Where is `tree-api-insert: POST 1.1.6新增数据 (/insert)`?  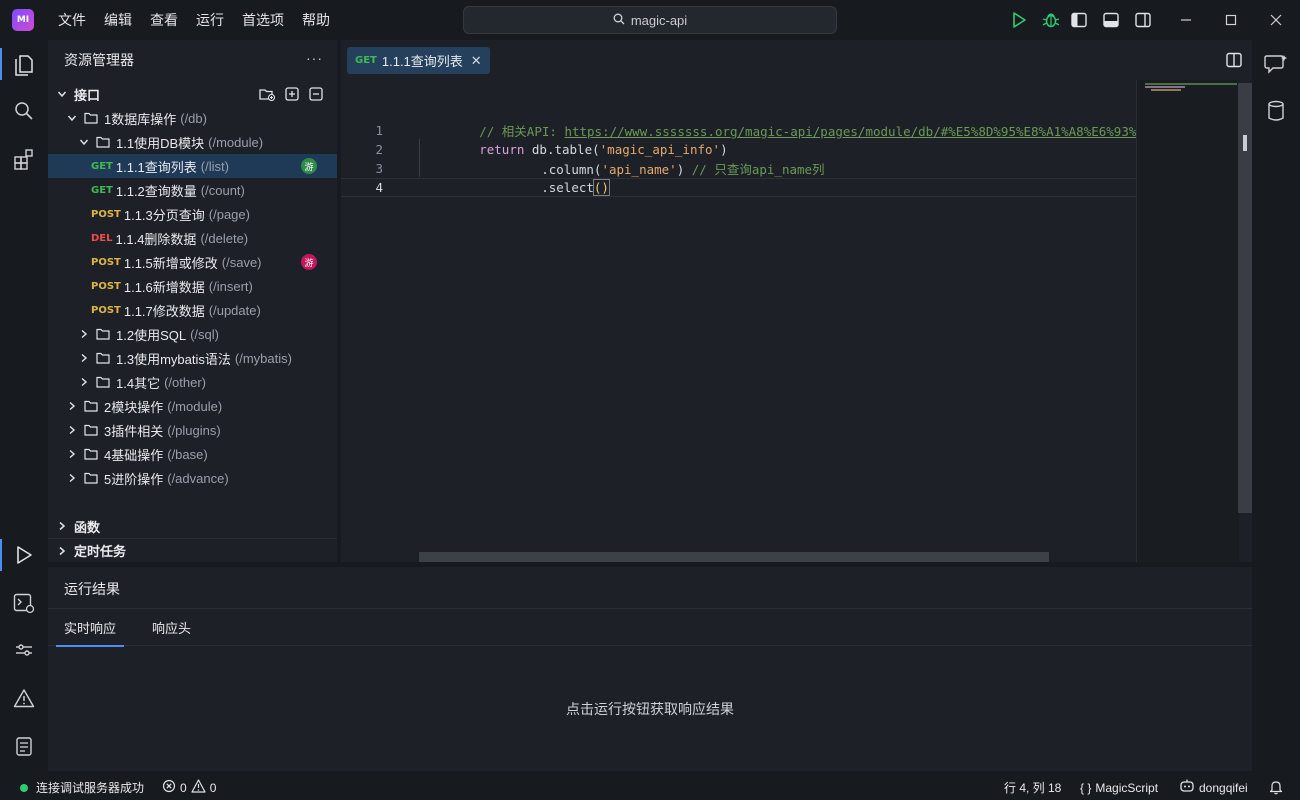
tree-api-insert: POST 1.1.6新增数据 (/insert) is located at coordinates (192, 286).